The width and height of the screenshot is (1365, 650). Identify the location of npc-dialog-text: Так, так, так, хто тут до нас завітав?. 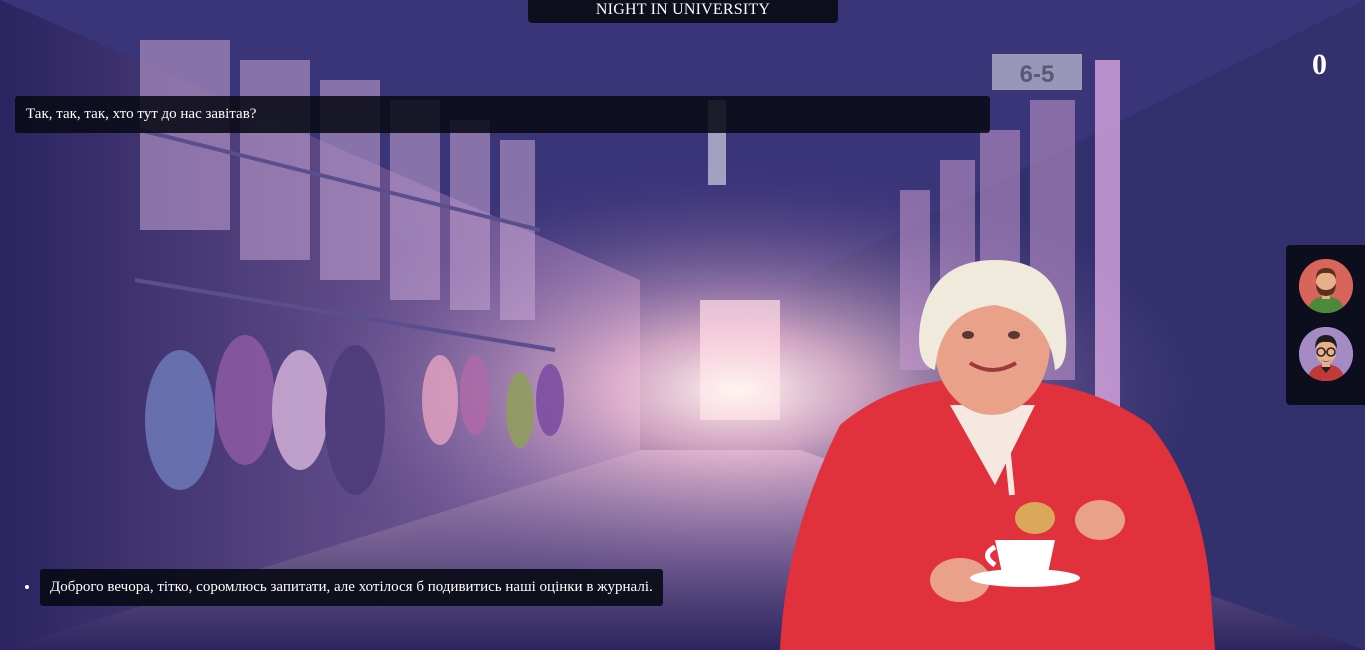
(141, 114).